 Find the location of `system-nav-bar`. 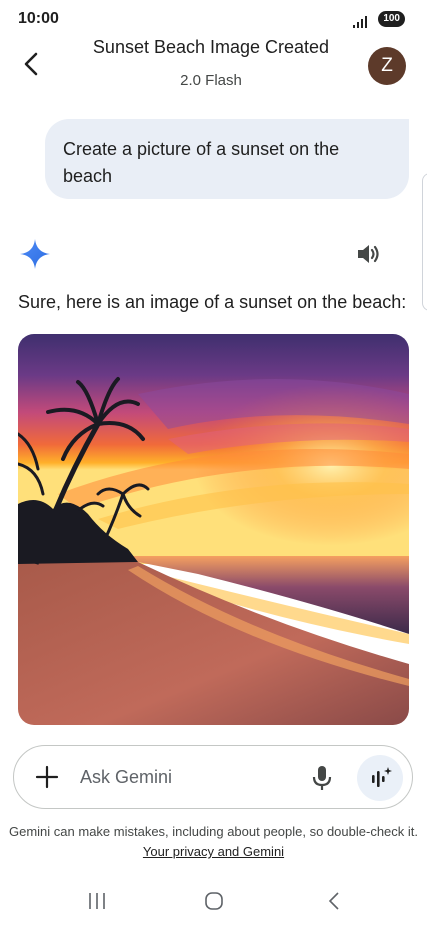

system-nav-bar is located at coordinates (213, 903).